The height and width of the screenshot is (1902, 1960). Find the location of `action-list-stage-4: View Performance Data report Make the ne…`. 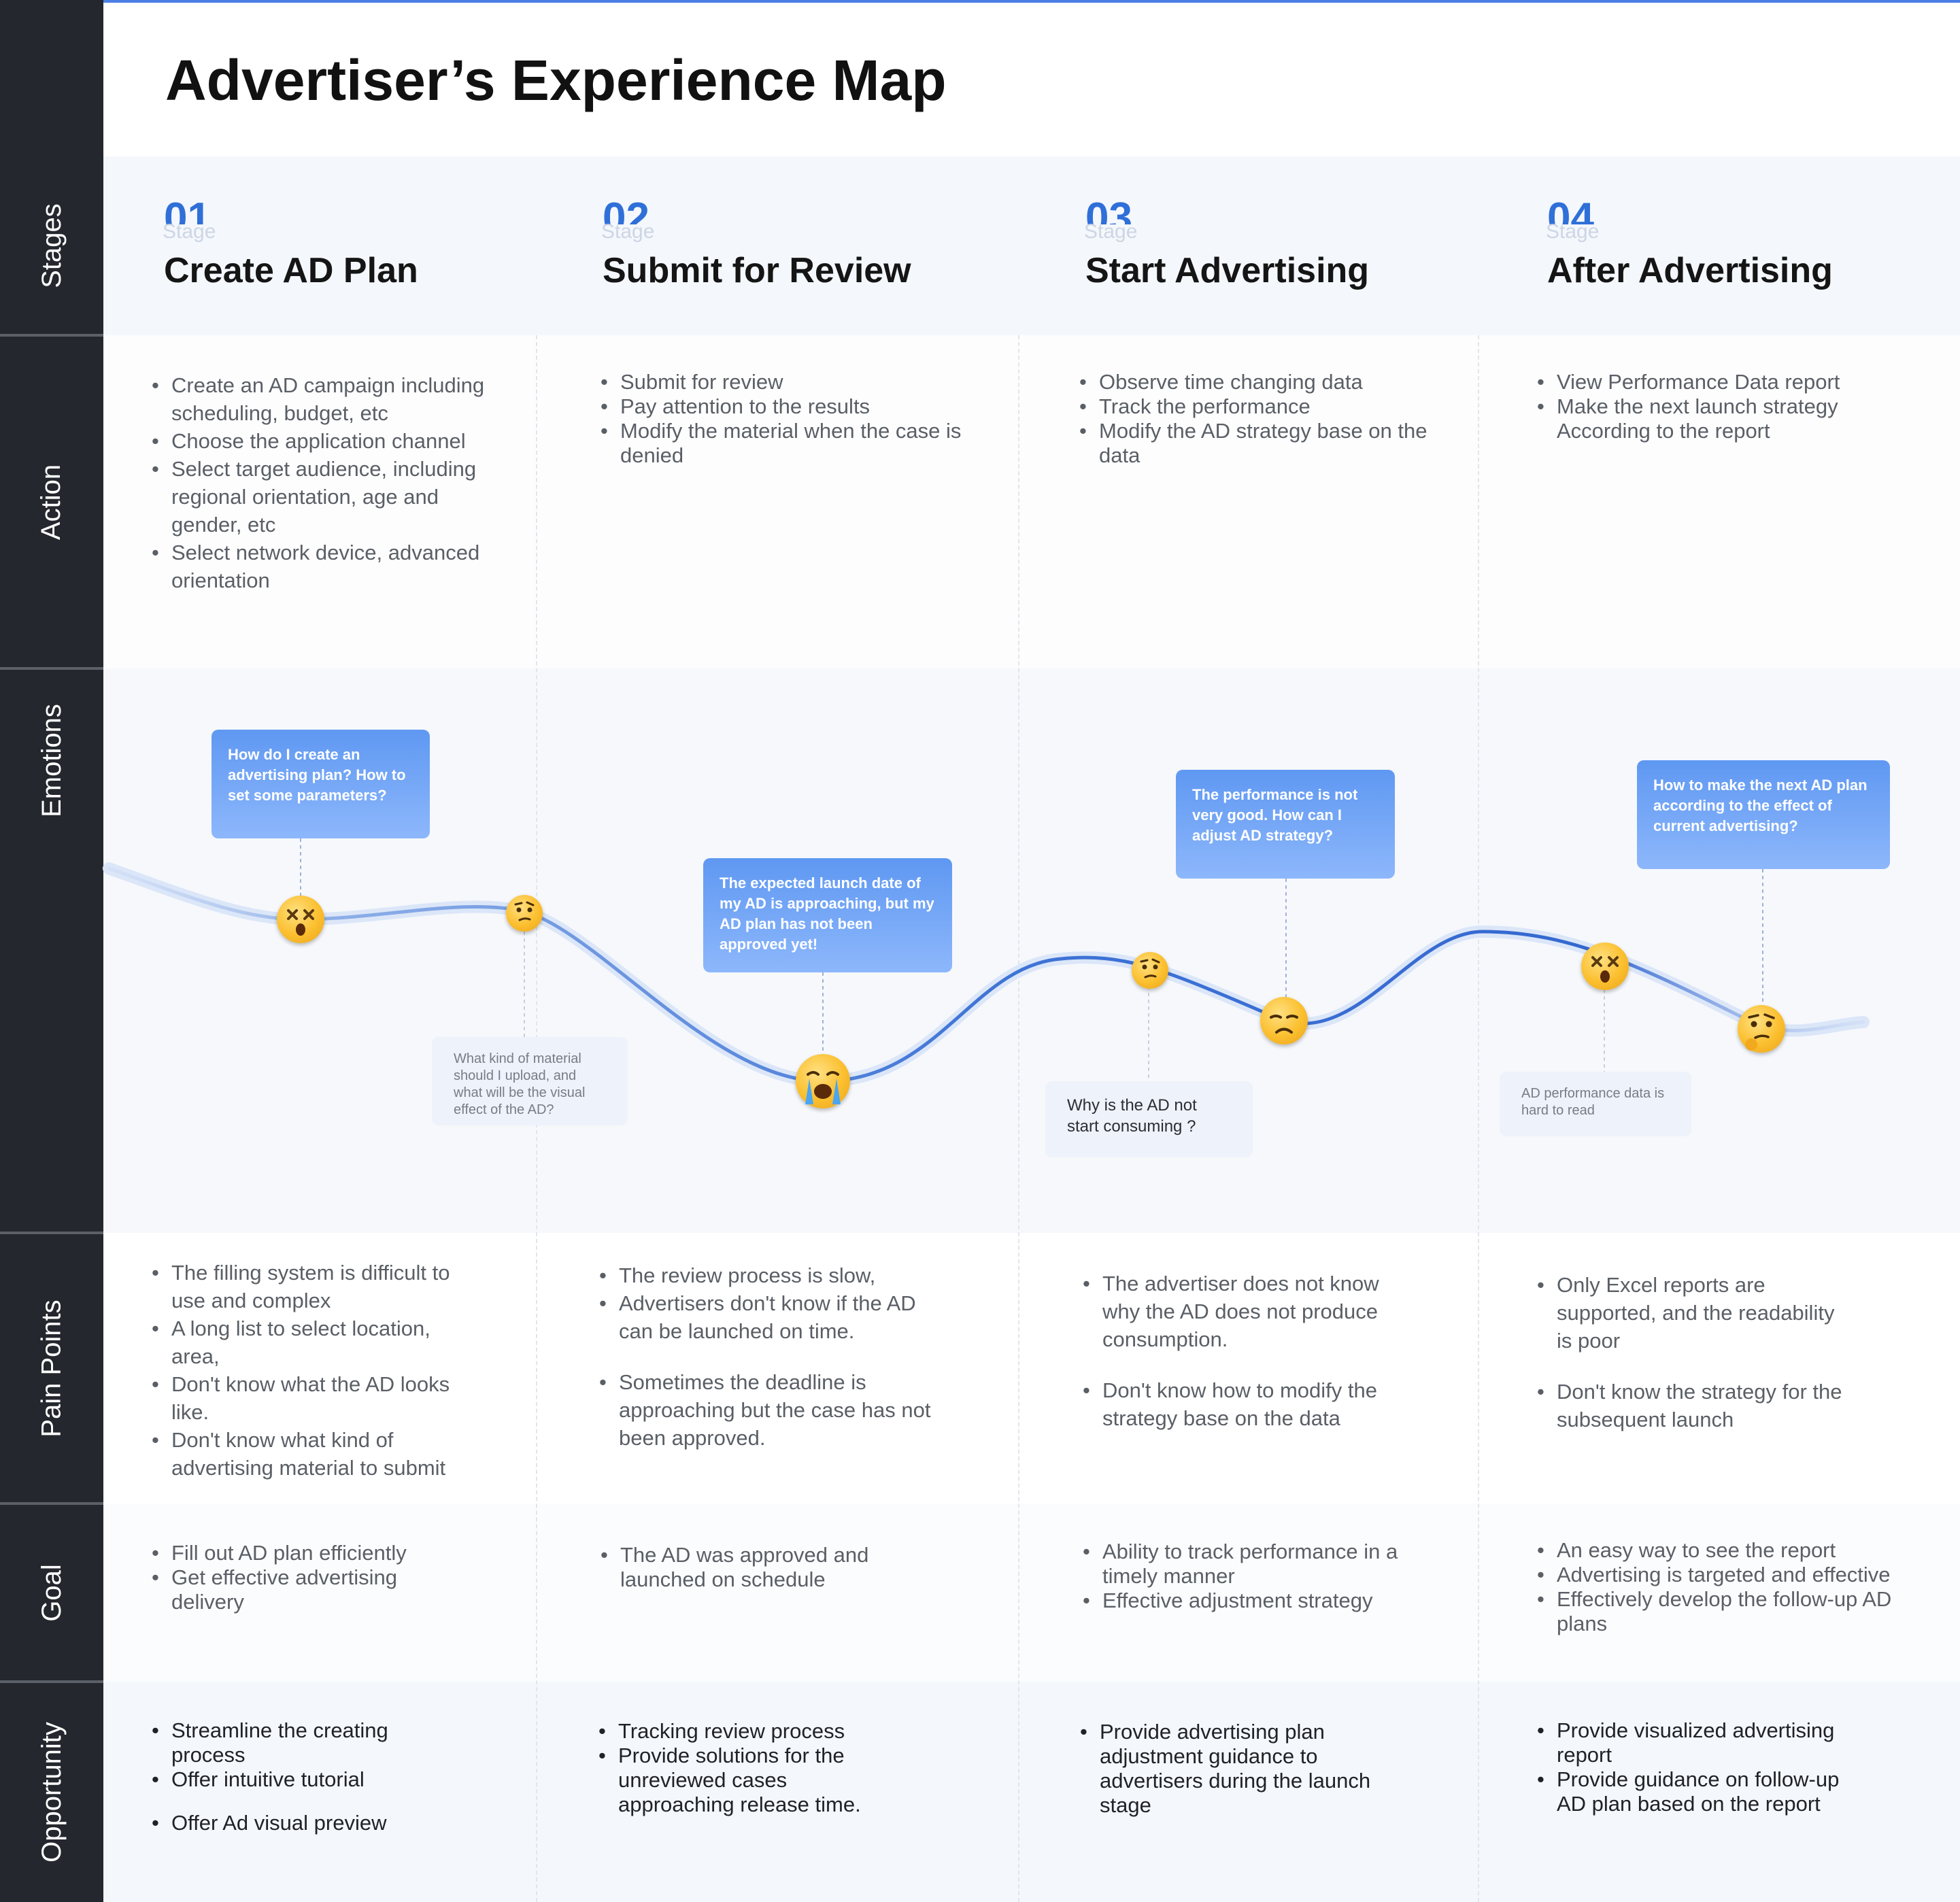

action-list-stage-4: View Performance Data report Make the ne… is located at coordinates (1714, 406).